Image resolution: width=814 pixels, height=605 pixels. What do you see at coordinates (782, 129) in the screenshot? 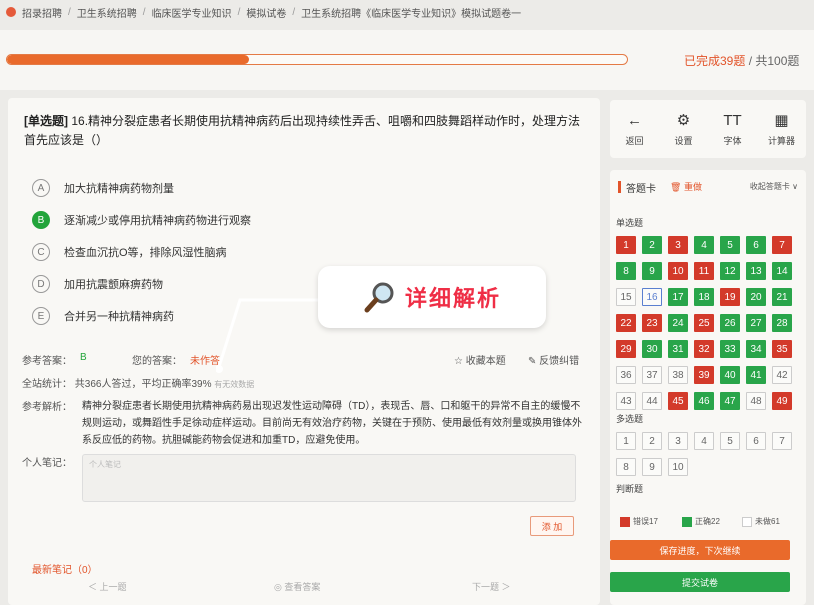
I see `tool-calculator: ▦ 计算器` at bounding box center [782, 129].